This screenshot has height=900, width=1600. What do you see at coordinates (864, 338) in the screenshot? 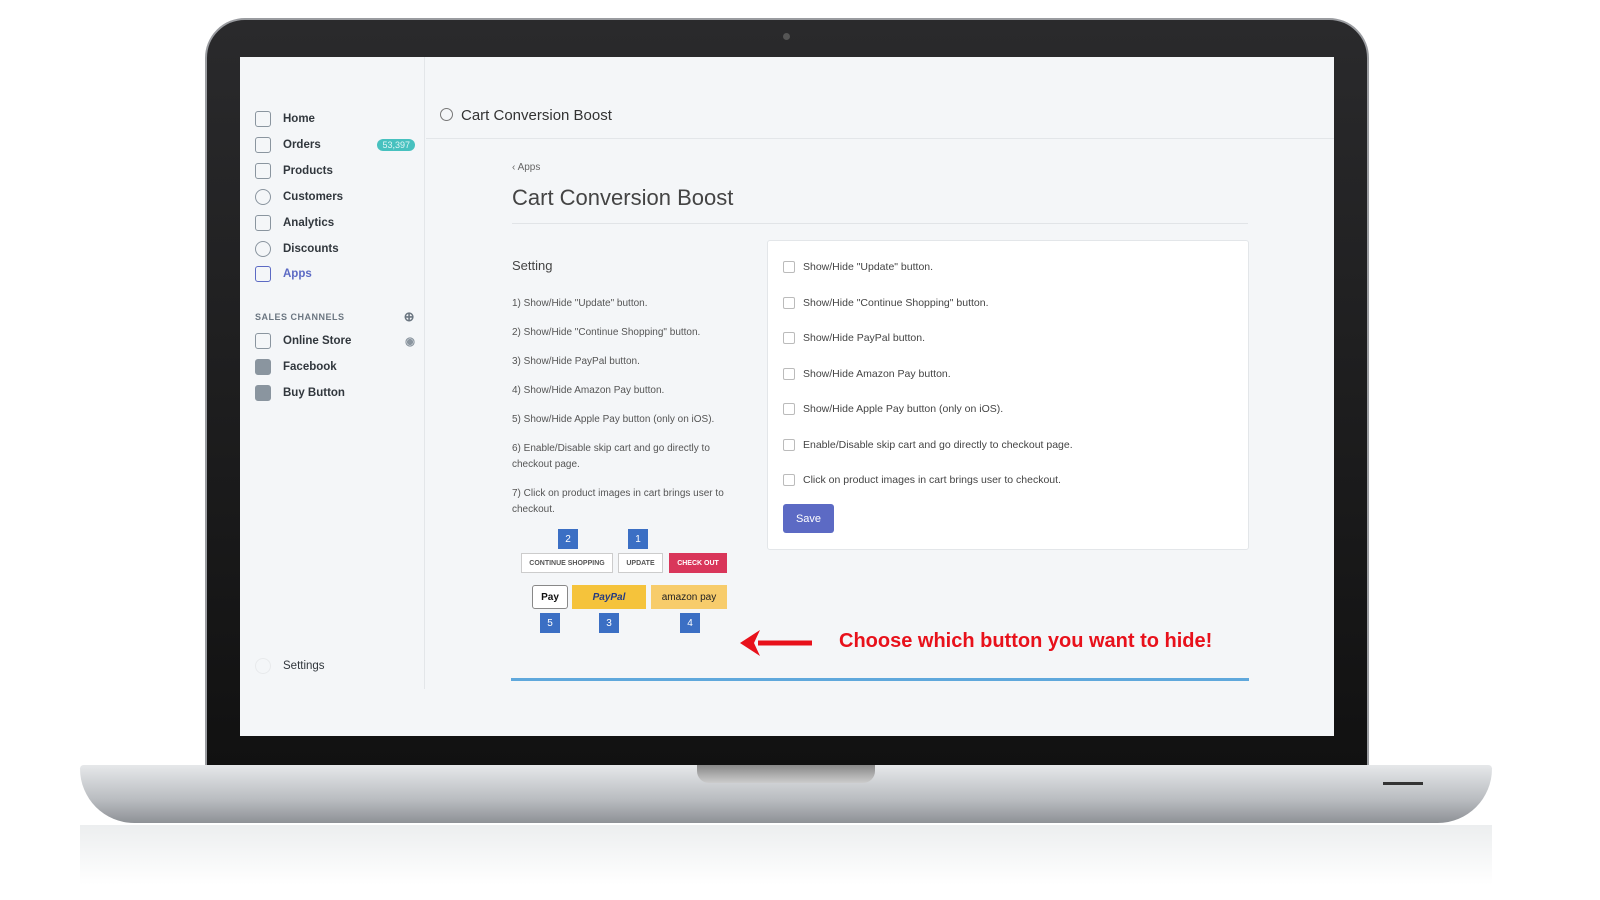
I see `option-label: Show/Hide PayPal button.` at bounding box center [864, 338].